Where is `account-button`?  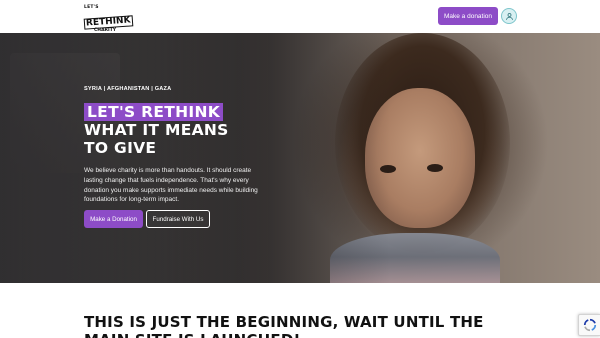 account-button is located at coordinates (509, 16).